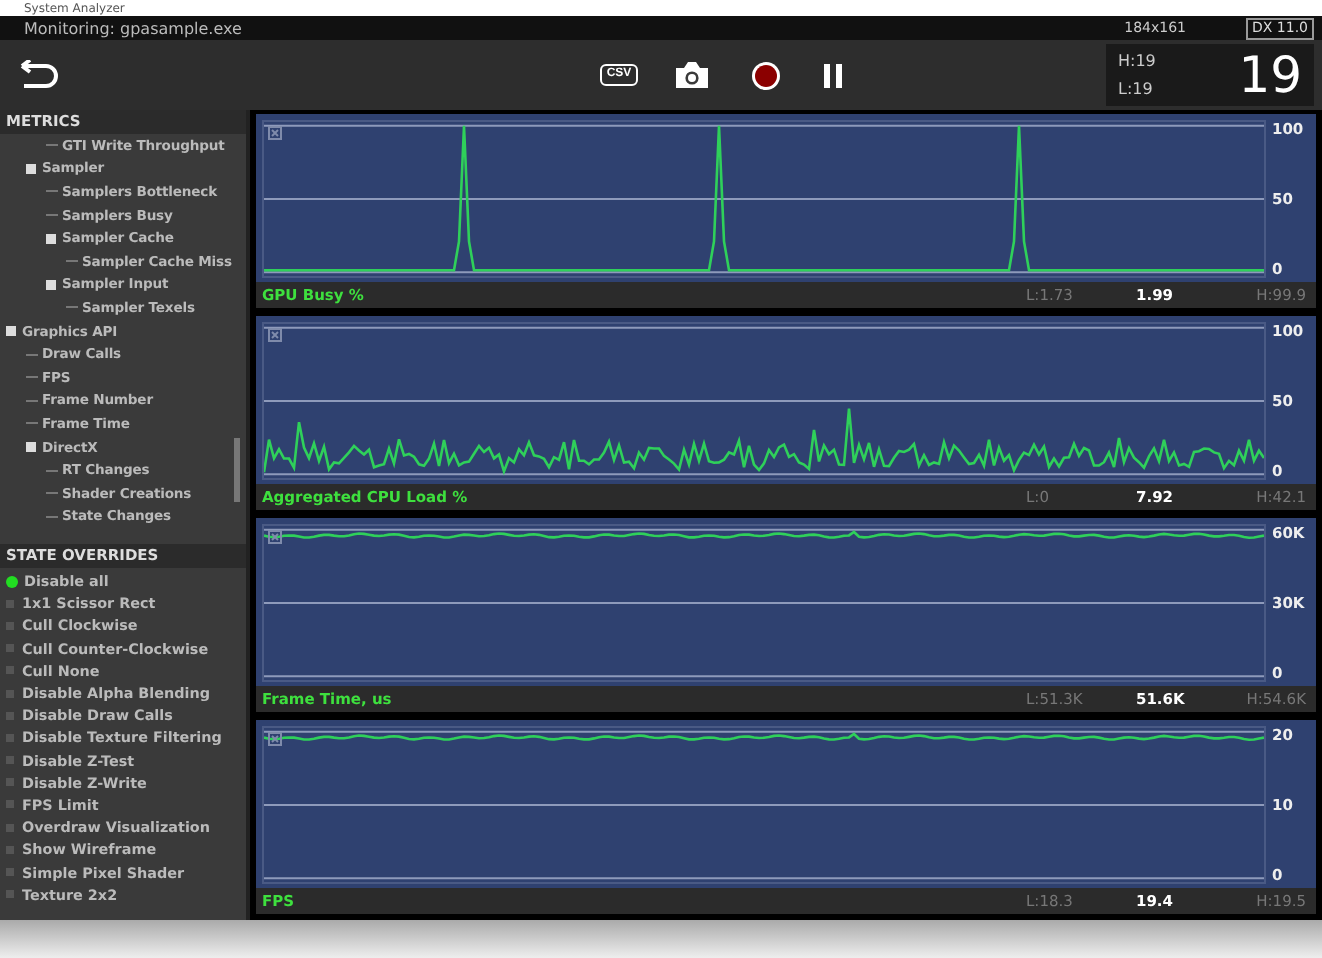 Image resolution: width=1322 pixels, height=958 pixels. What do you see at coordinates (237, 470) in the screenshot?
I see `scrollbar-thumb` at bounding box center [237, 470].